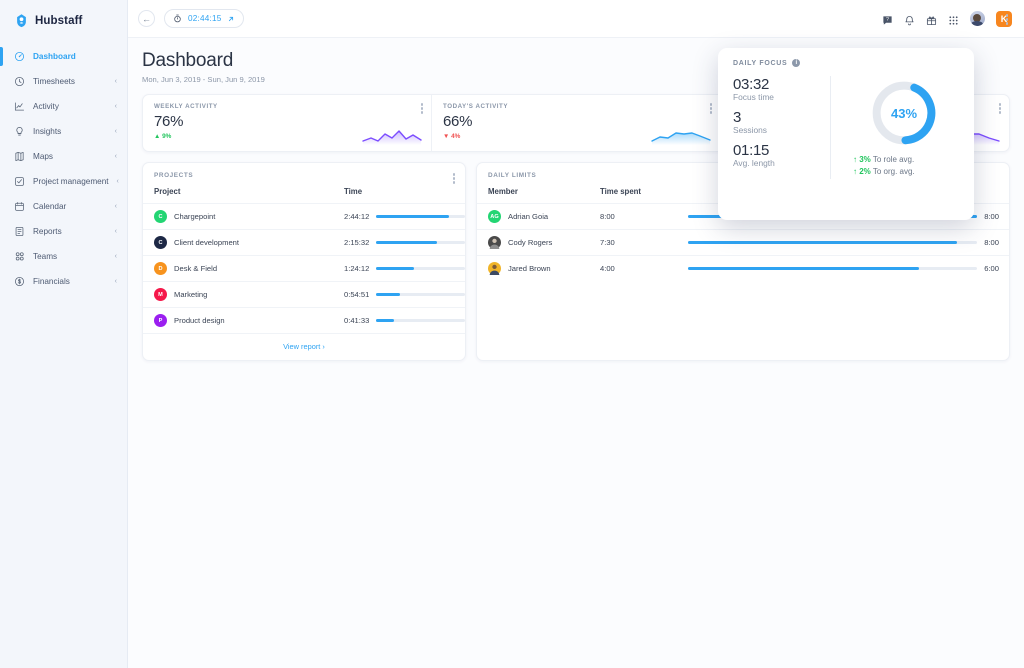 The image size is (1024, 668). Describe the element at coordinates (743, 268) in the screenshot. I see `table-row: Jared Brown 4:00 6:00` at that location.